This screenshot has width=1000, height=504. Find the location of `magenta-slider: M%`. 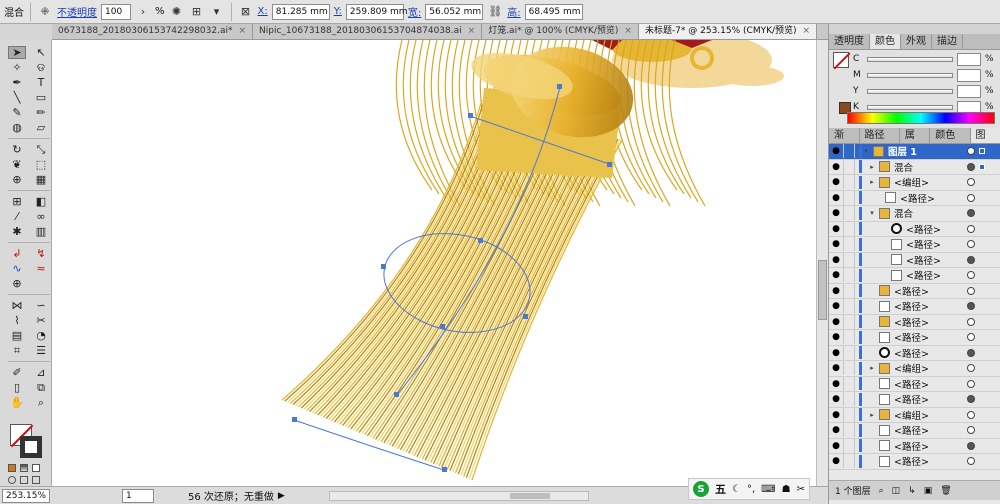

magenta-slider: M% is located at coordinates (926, 75).